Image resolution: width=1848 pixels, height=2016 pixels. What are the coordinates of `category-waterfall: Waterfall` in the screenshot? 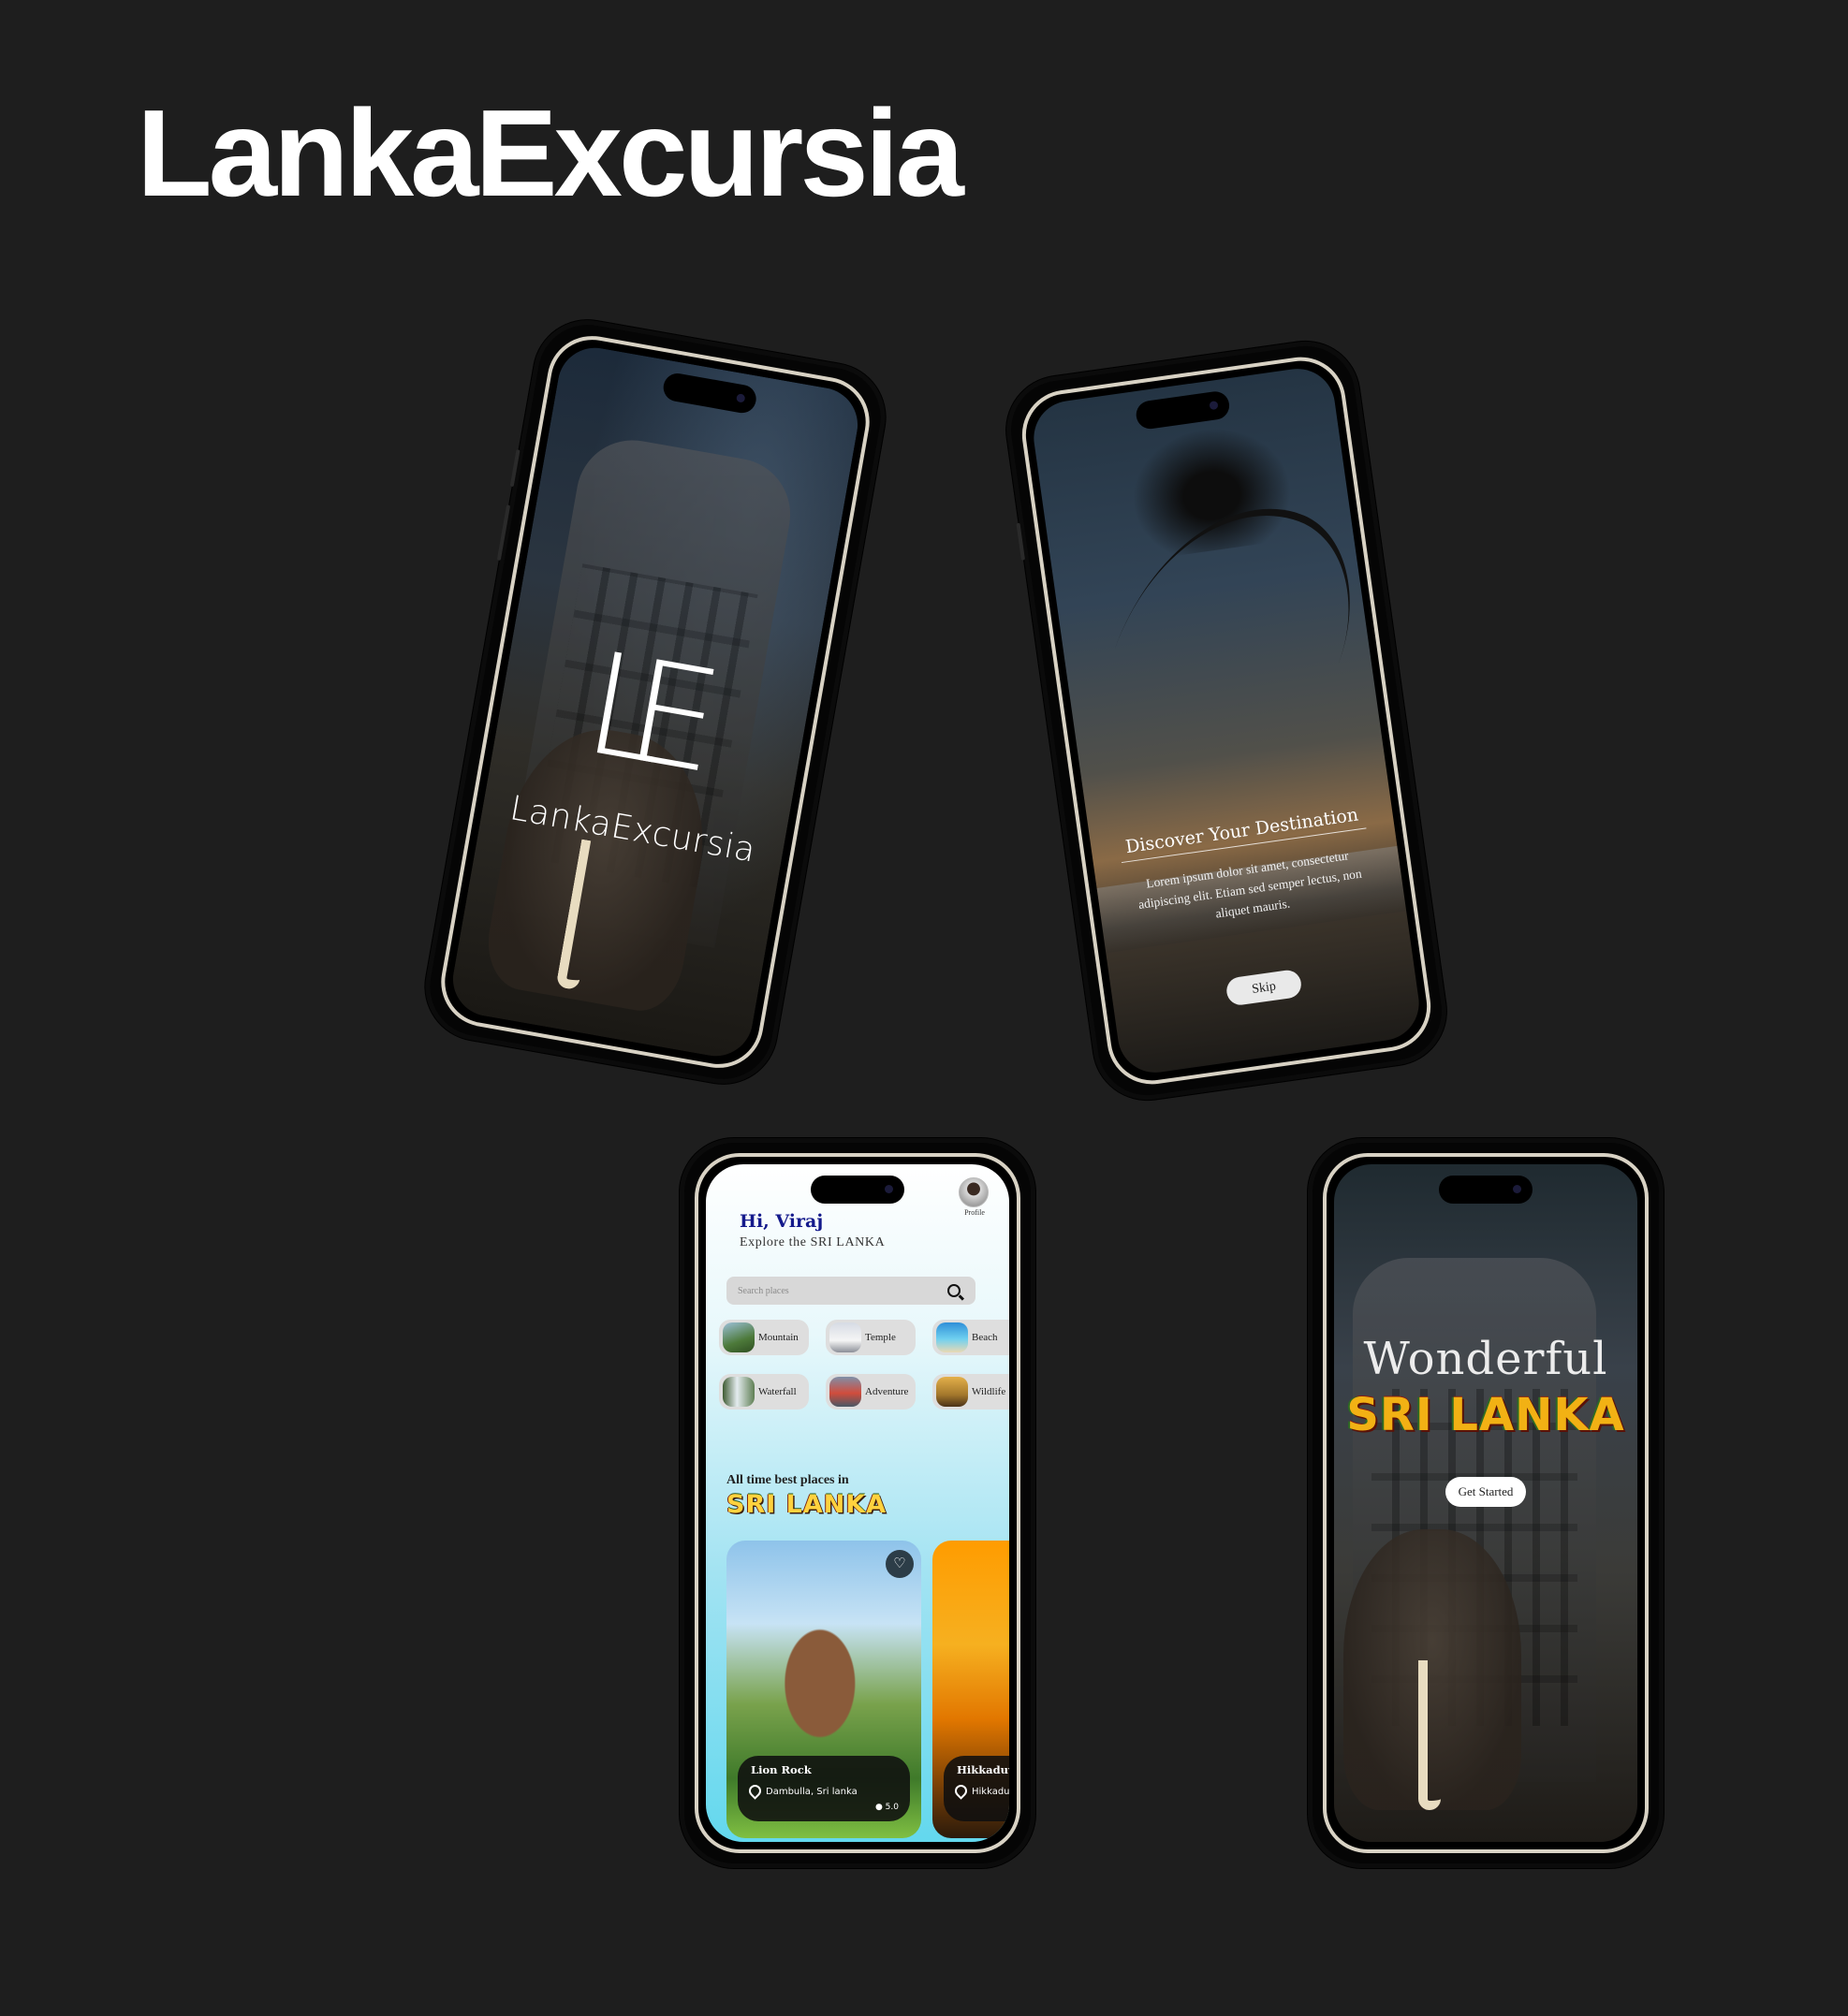 It's located at (764, 1392).